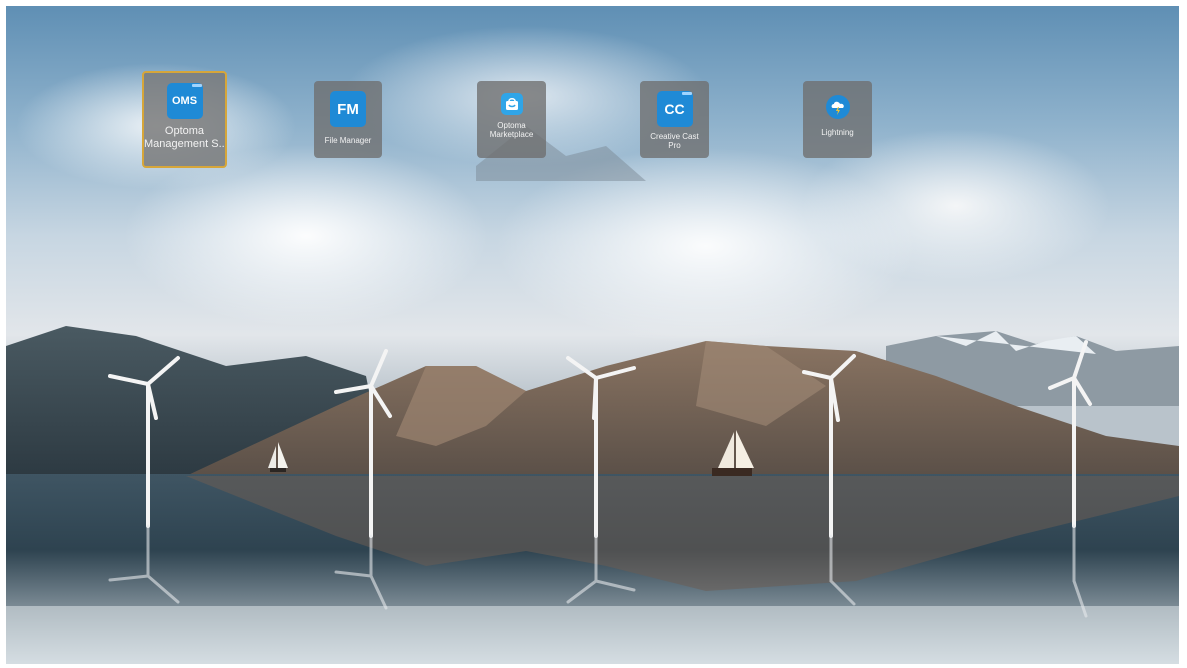 The image size is (1187, 668). Describe the element at coordinates (511, 119) in the screenshot. I see `app-tile-optoma-marketplace: Optoma Marketplace` at that location.